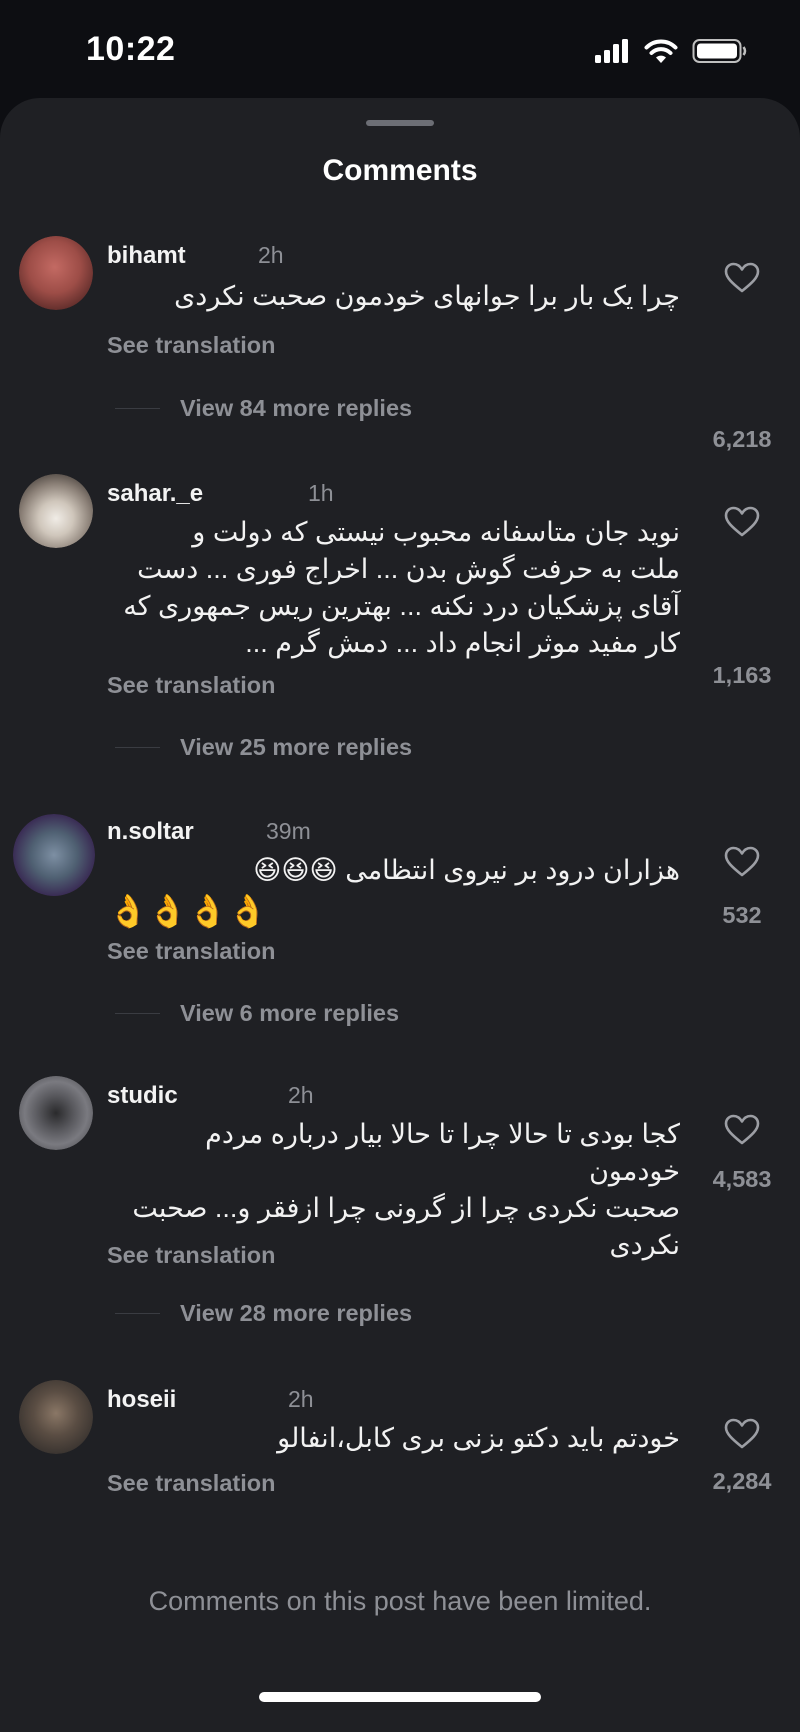 This screenshot has height=1732, width=800. What do you see at coordinates (611, 51) in the screenshot?
I see `cellular-icon` at bounding box center [611, 51].